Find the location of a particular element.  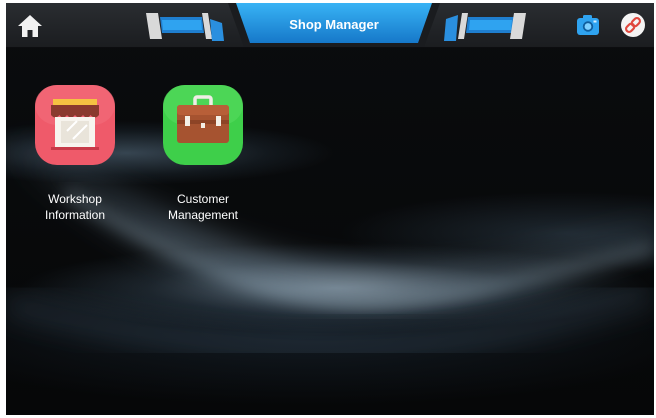

app-customer-management: Customer Management is located at coordinates (203, 153).